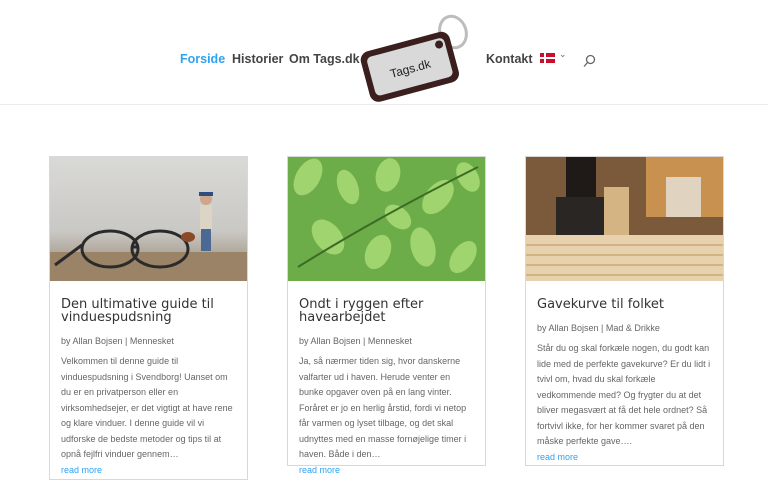  Describe the element at coordinates (257, 59) in the screenshot. I see `nav-historier: Historier` at that location.